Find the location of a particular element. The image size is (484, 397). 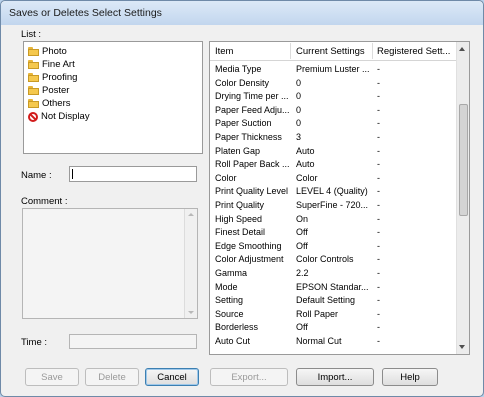

cell-item: Print Quality is located at coordinates (240, 204).